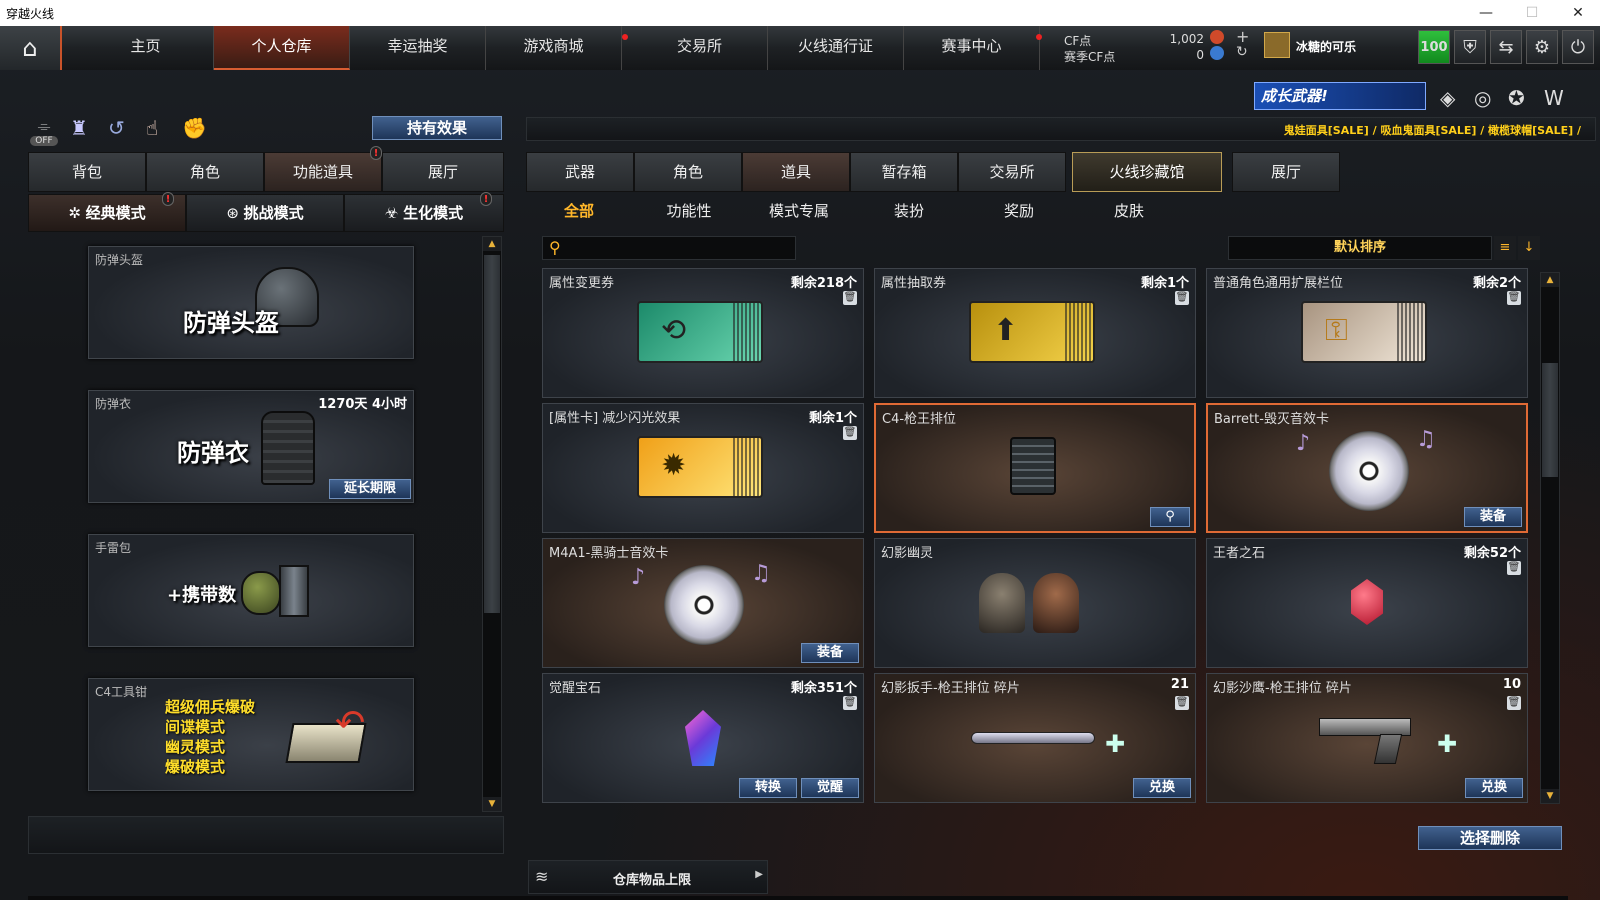 The image size is (1600, 900). I want to click on item-card: 属性抽取券 剩余1个 🗑 ⬆, so click(1035, 333).